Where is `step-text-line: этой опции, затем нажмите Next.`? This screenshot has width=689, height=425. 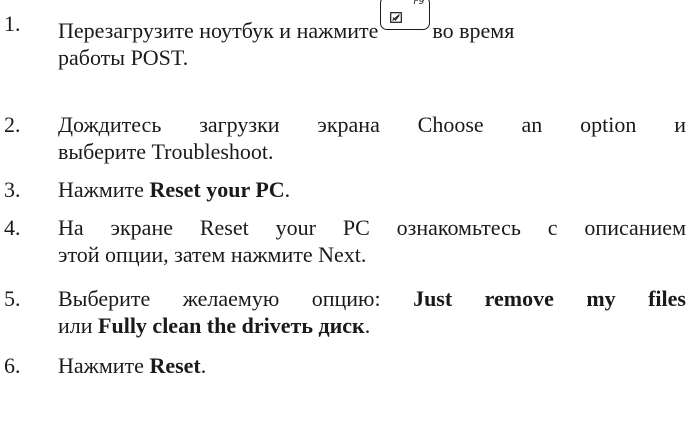
step-text-line: этой опции, затем нажмите Next. is located at coordinates (212, 254).